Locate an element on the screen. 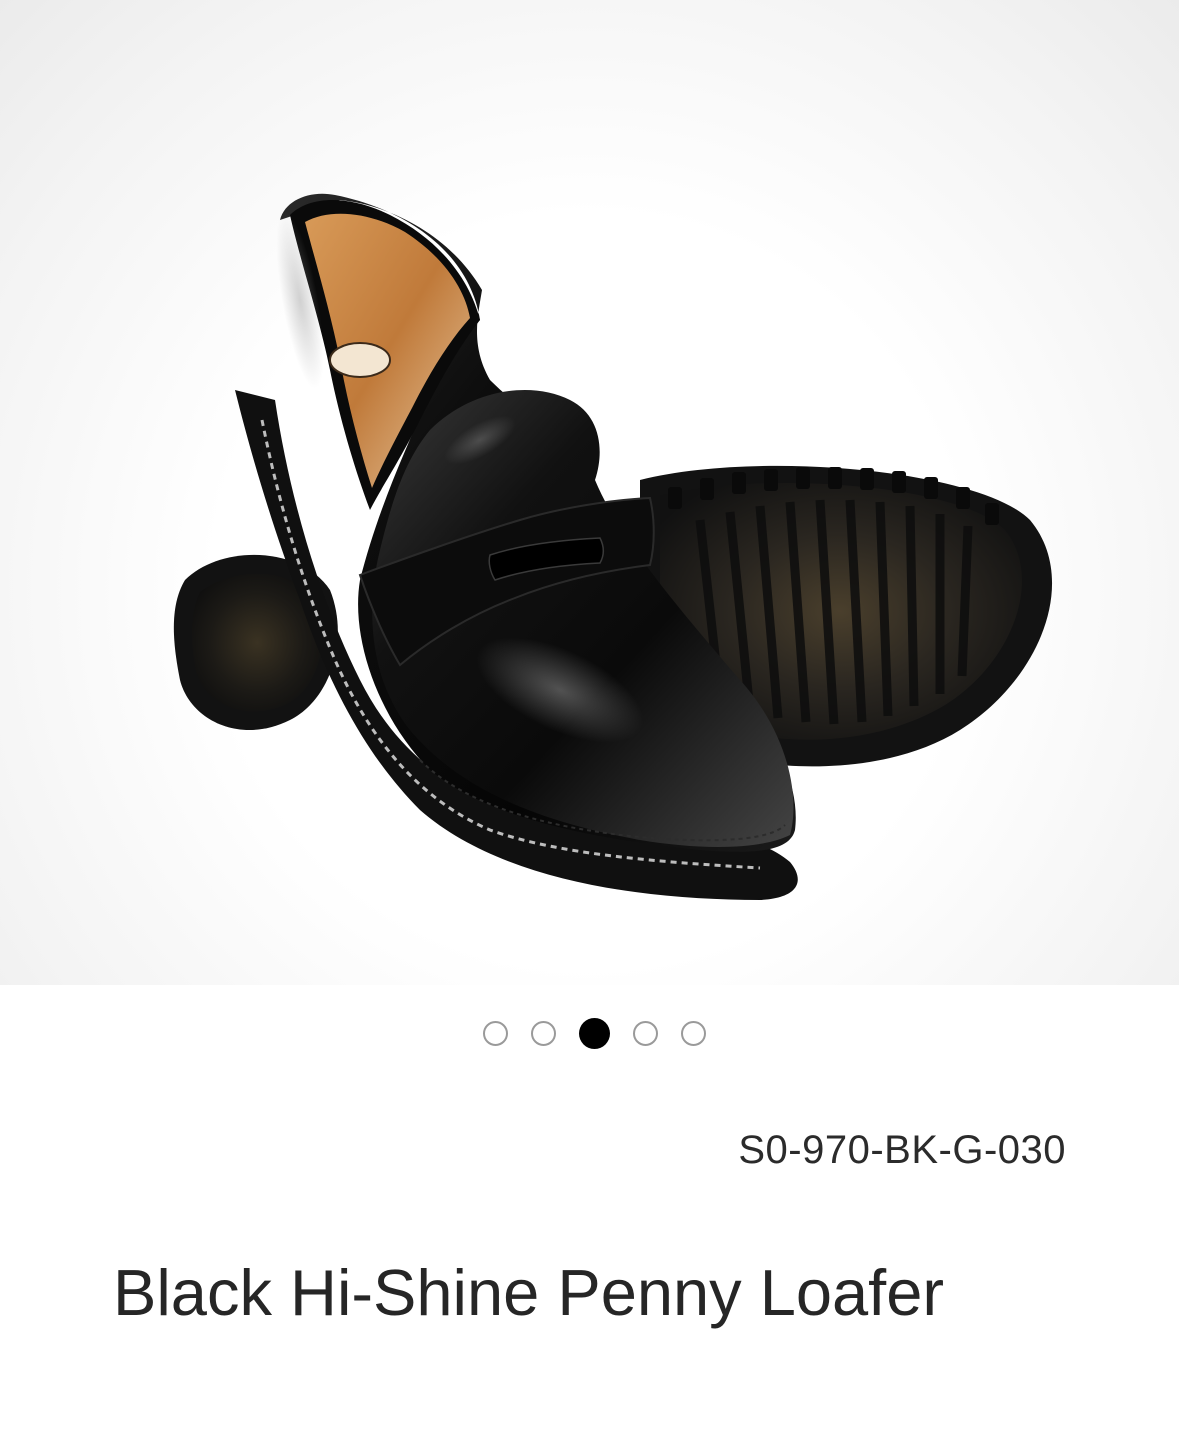 This screenshot has width=1179, height=1438. carousel-dot-3-active is located at coordinates (594, 1033).